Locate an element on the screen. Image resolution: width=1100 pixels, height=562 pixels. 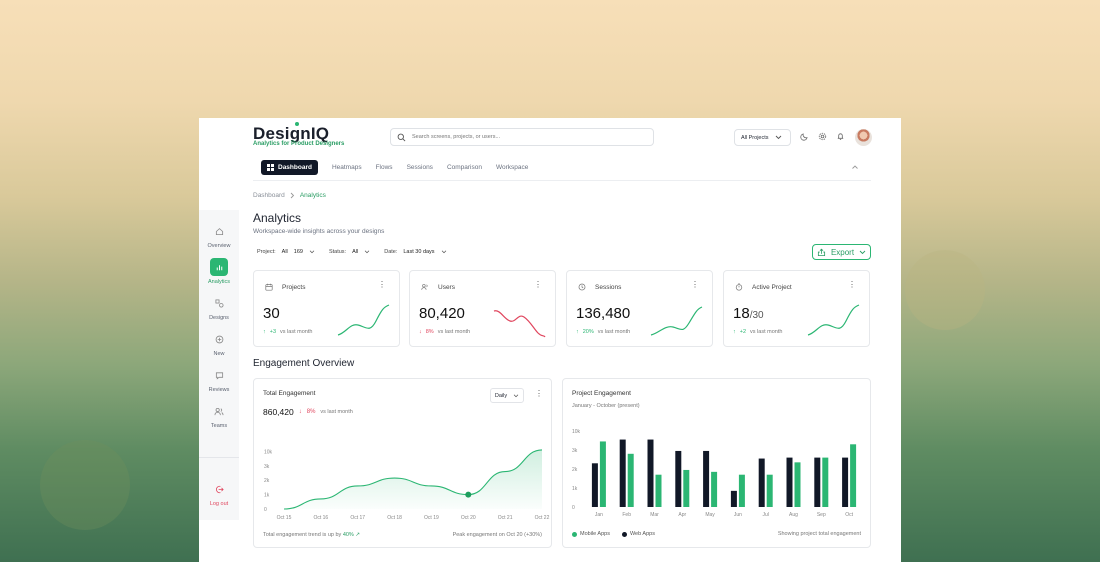
sidebar-item-teams: Teams is located at coordinates (219, 415).